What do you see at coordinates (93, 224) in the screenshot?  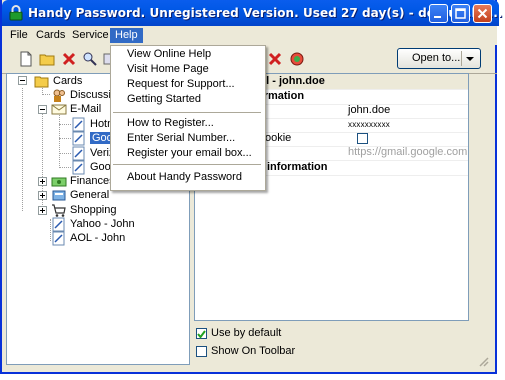 I see `tree-node-yahoo: Yahoo - John` at bounding box center [93, 224].